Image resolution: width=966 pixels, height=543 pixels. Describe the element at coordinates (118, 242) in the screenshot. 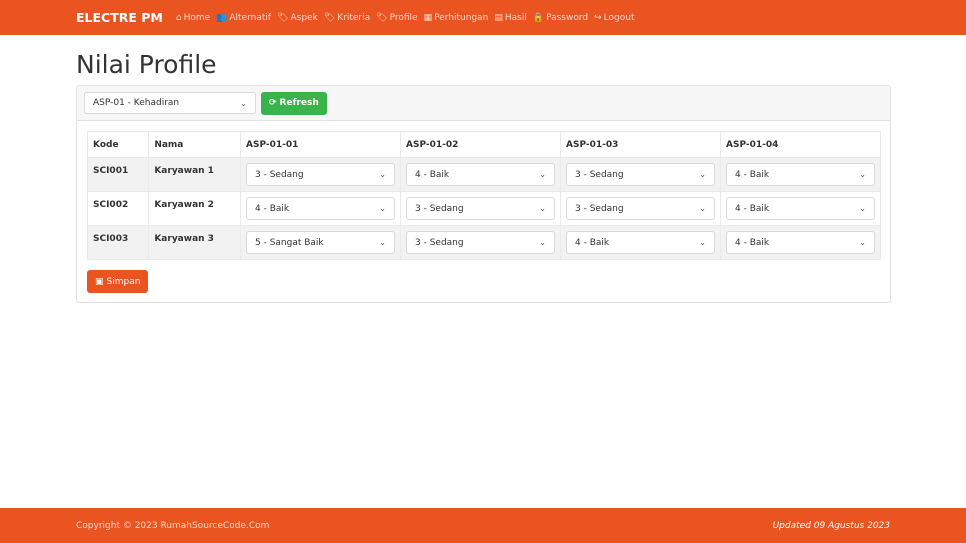

I see `row-kode: SCI003` at that location.